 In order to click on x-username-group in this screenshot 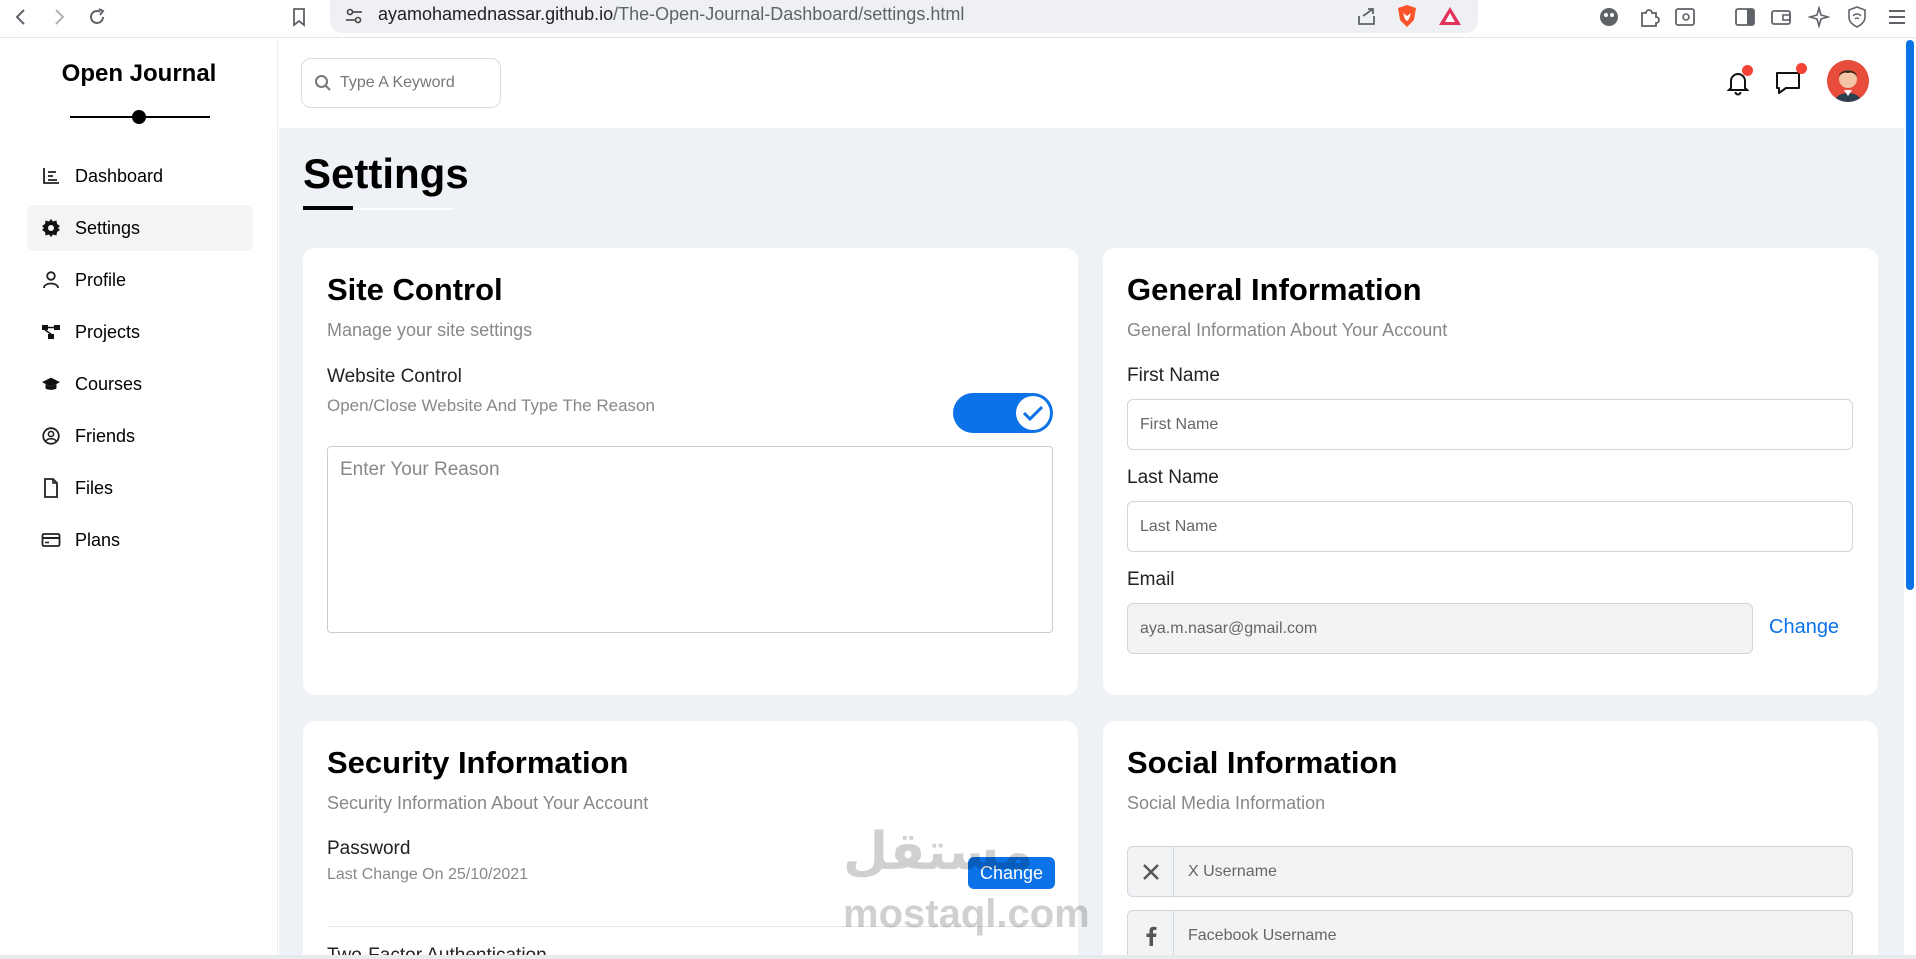, I will do `click(1490, 871)`.